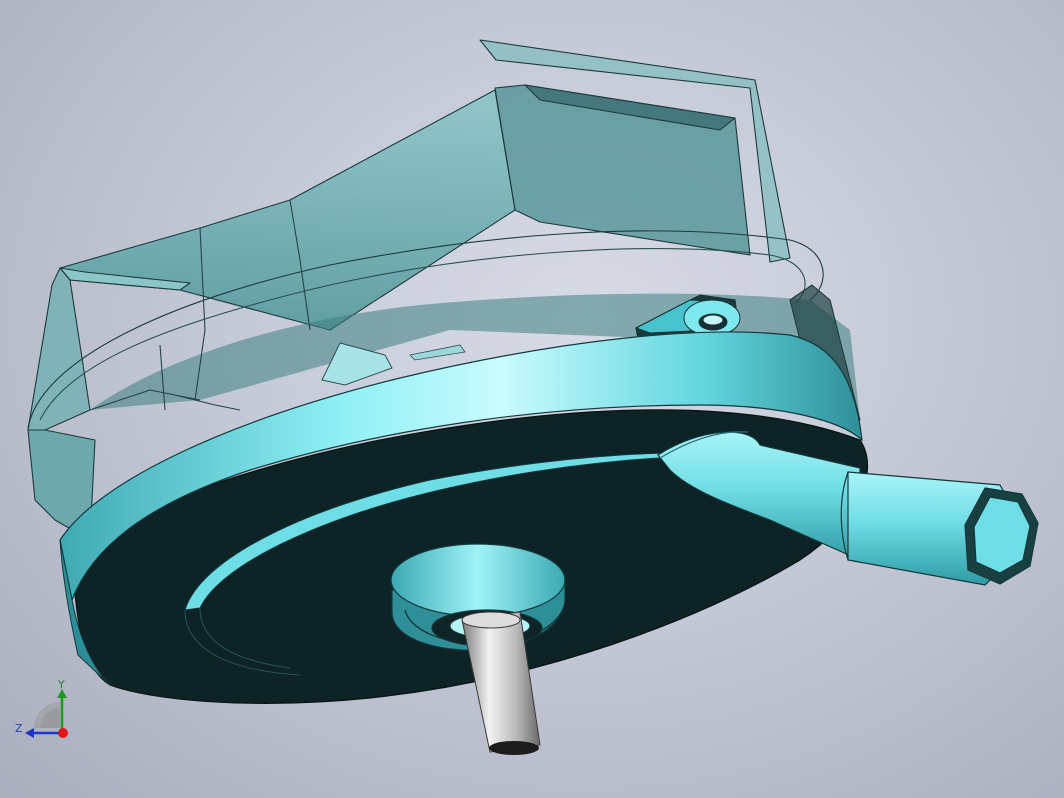  I want to click on triad-z-label: Z, so click(19, 728).